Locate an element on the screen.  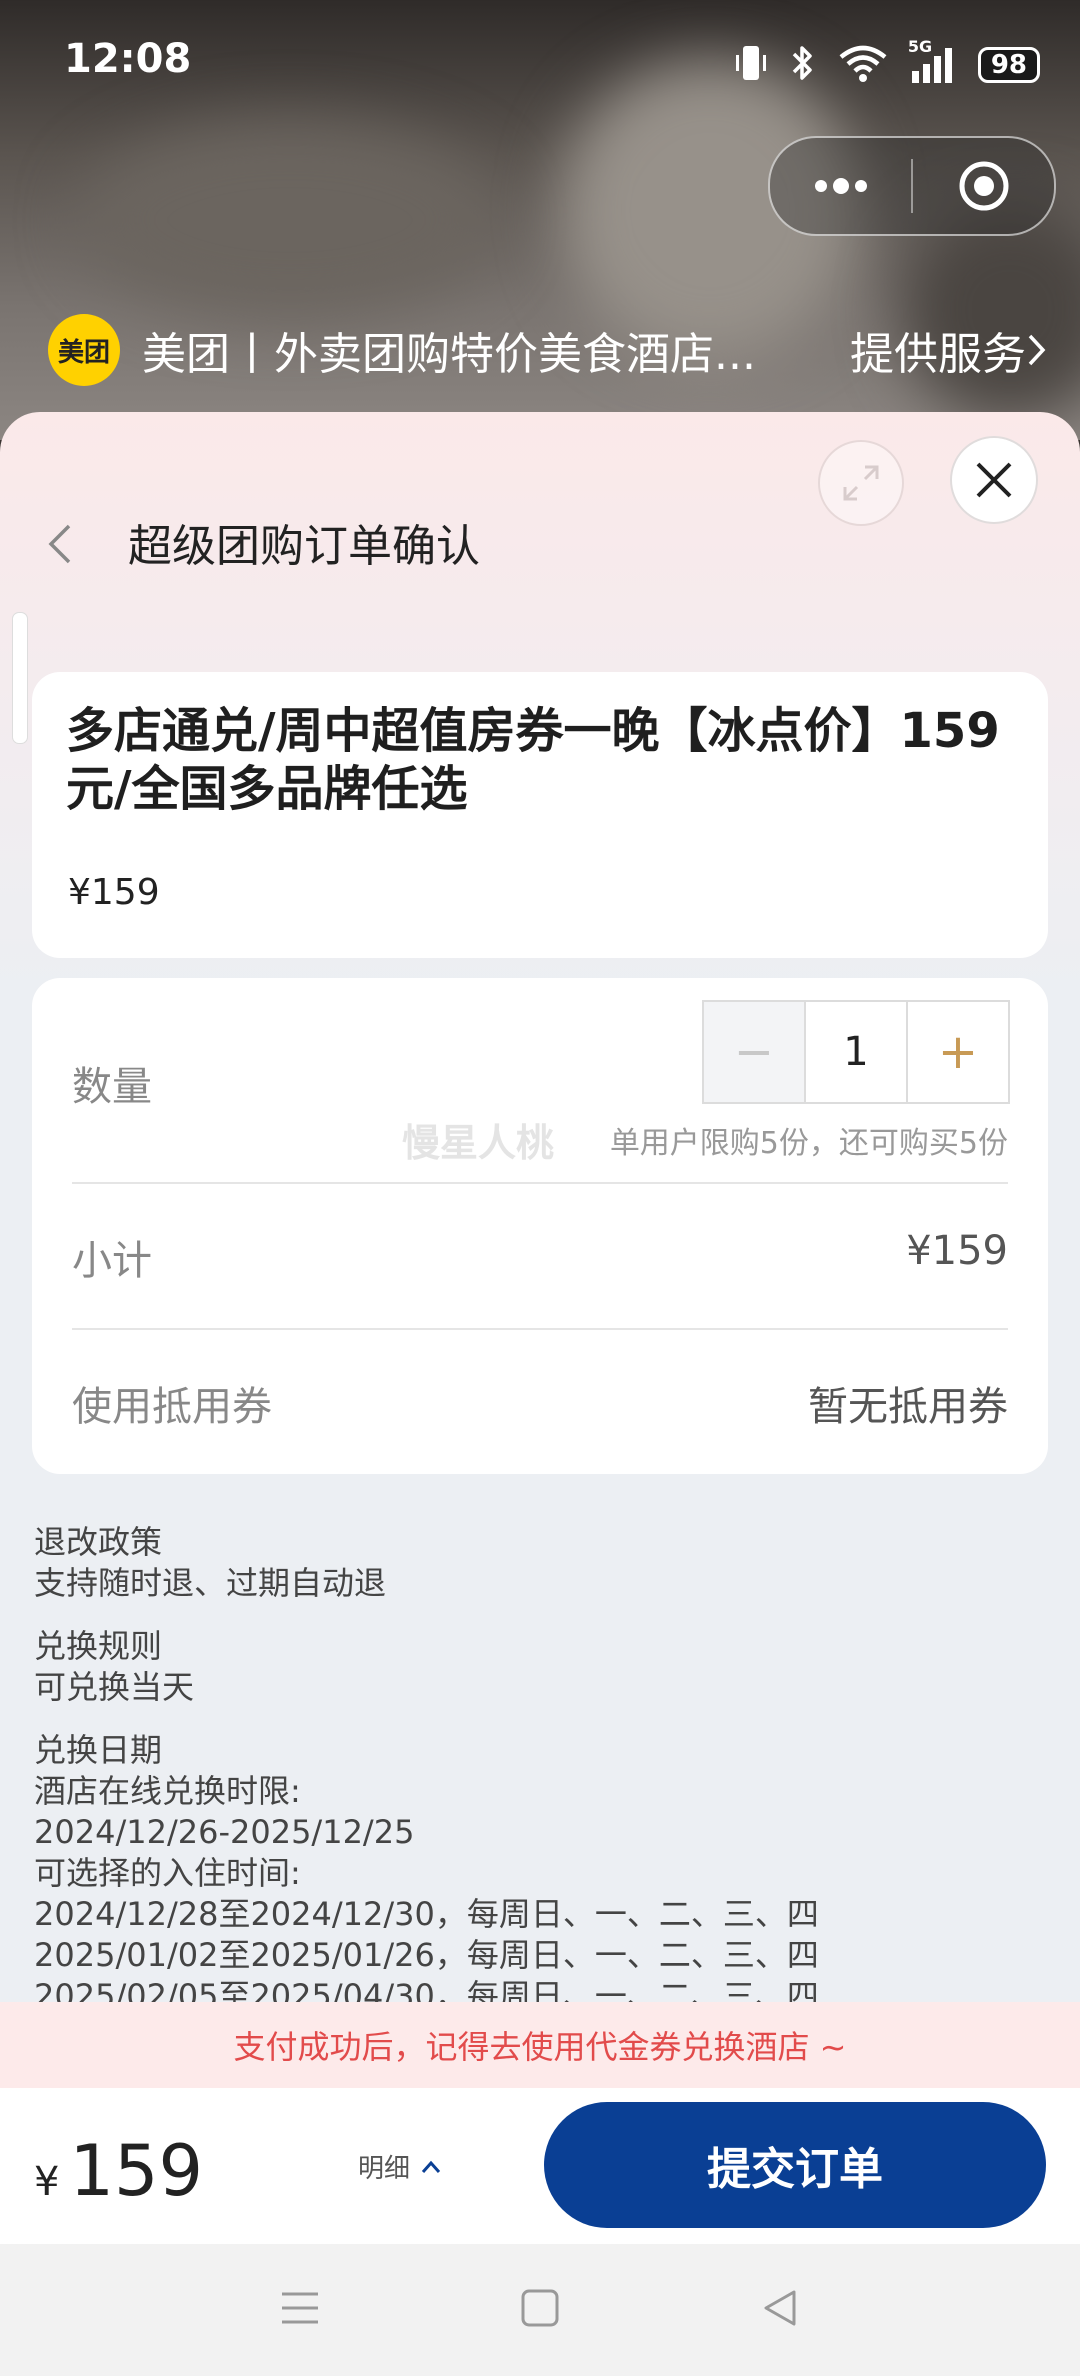
policy-title: 兑换日期 is located at coordinates (98, 1750).